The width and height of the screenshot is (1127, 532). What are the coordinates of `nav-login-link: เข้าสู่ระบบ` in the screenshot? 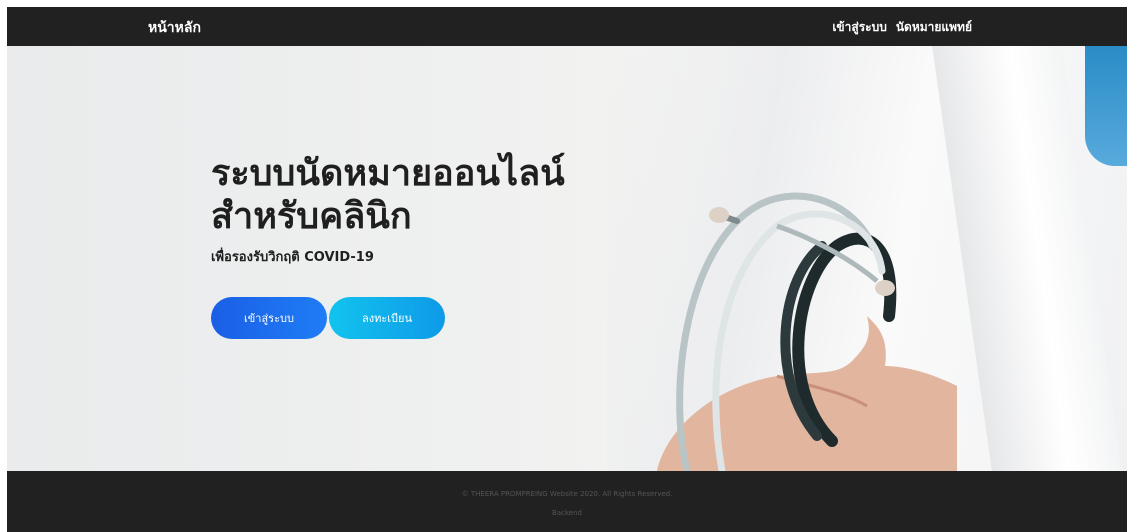 It's located at (859, 27).